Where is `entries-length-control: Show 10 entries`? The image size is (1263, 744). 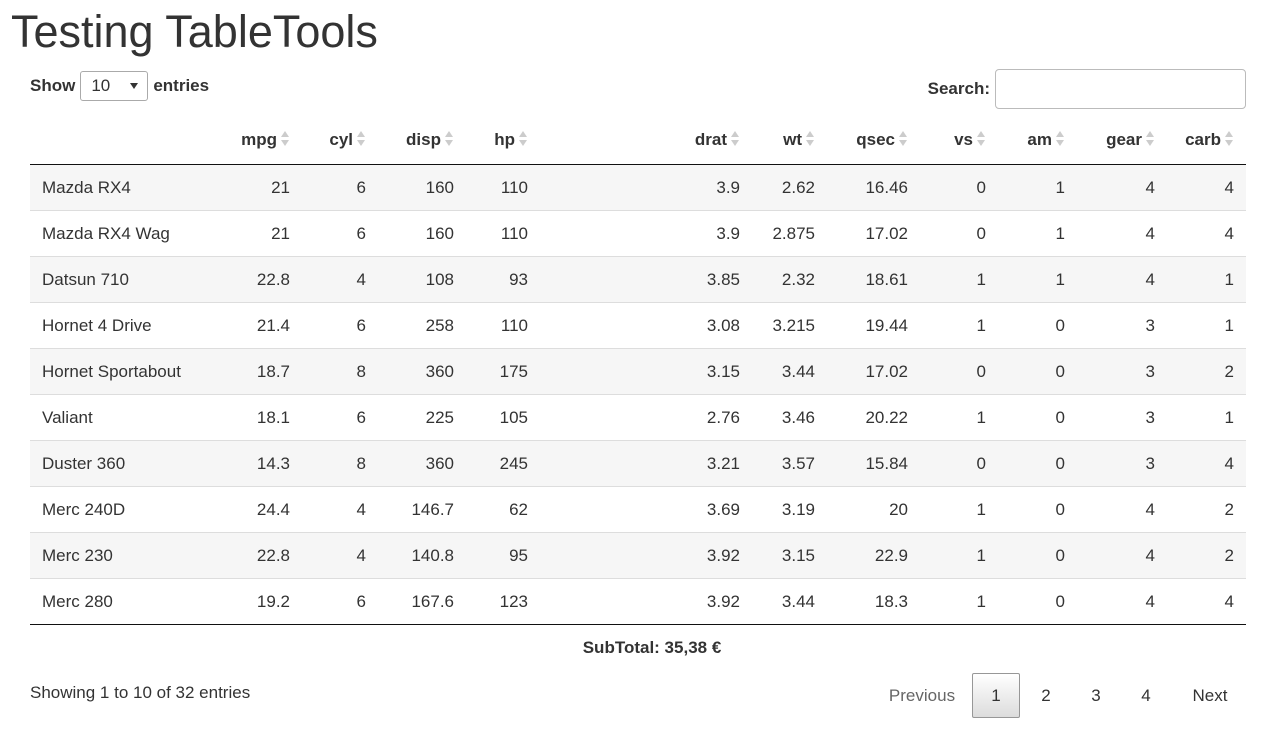 entries-length-control: Show 10 entries is located at coordinates (119, 86).